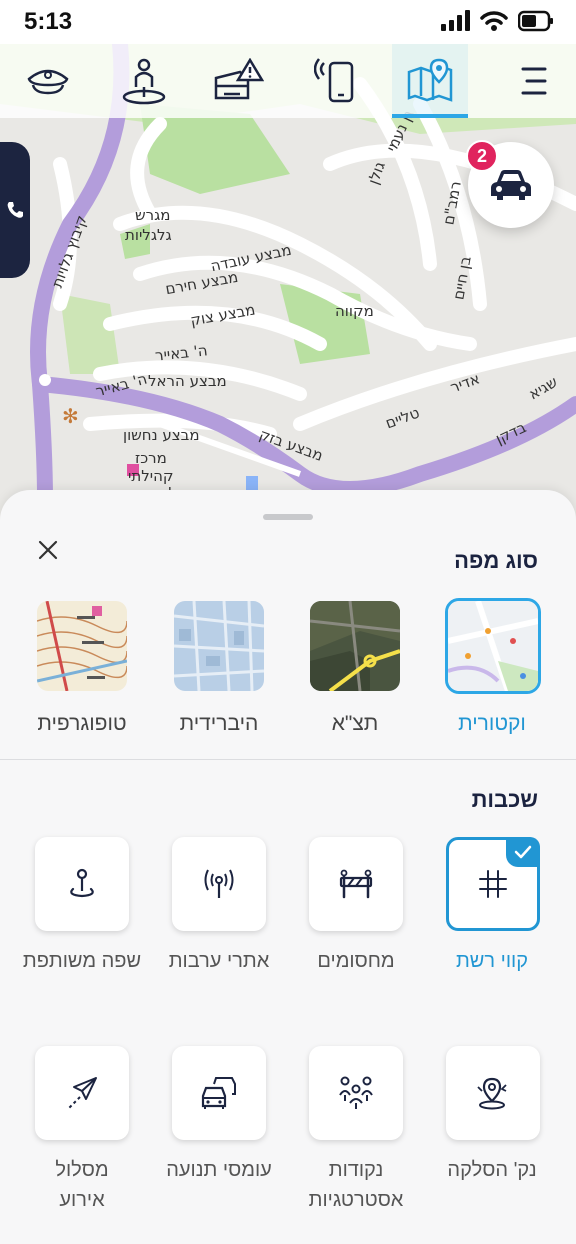  I want to click on map-type-hybrid-label: היברידית, so click(219, 723).